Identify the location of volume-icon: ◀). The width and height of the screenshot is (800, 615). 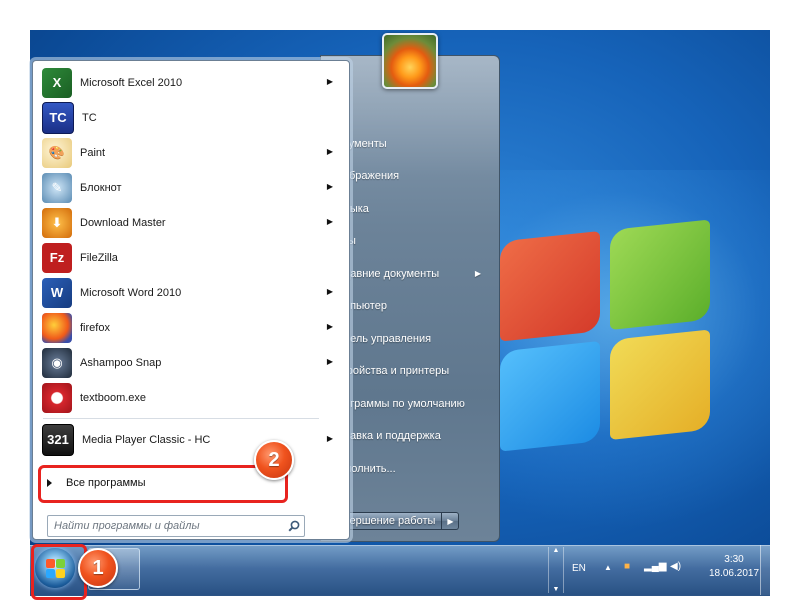
(675, 566).